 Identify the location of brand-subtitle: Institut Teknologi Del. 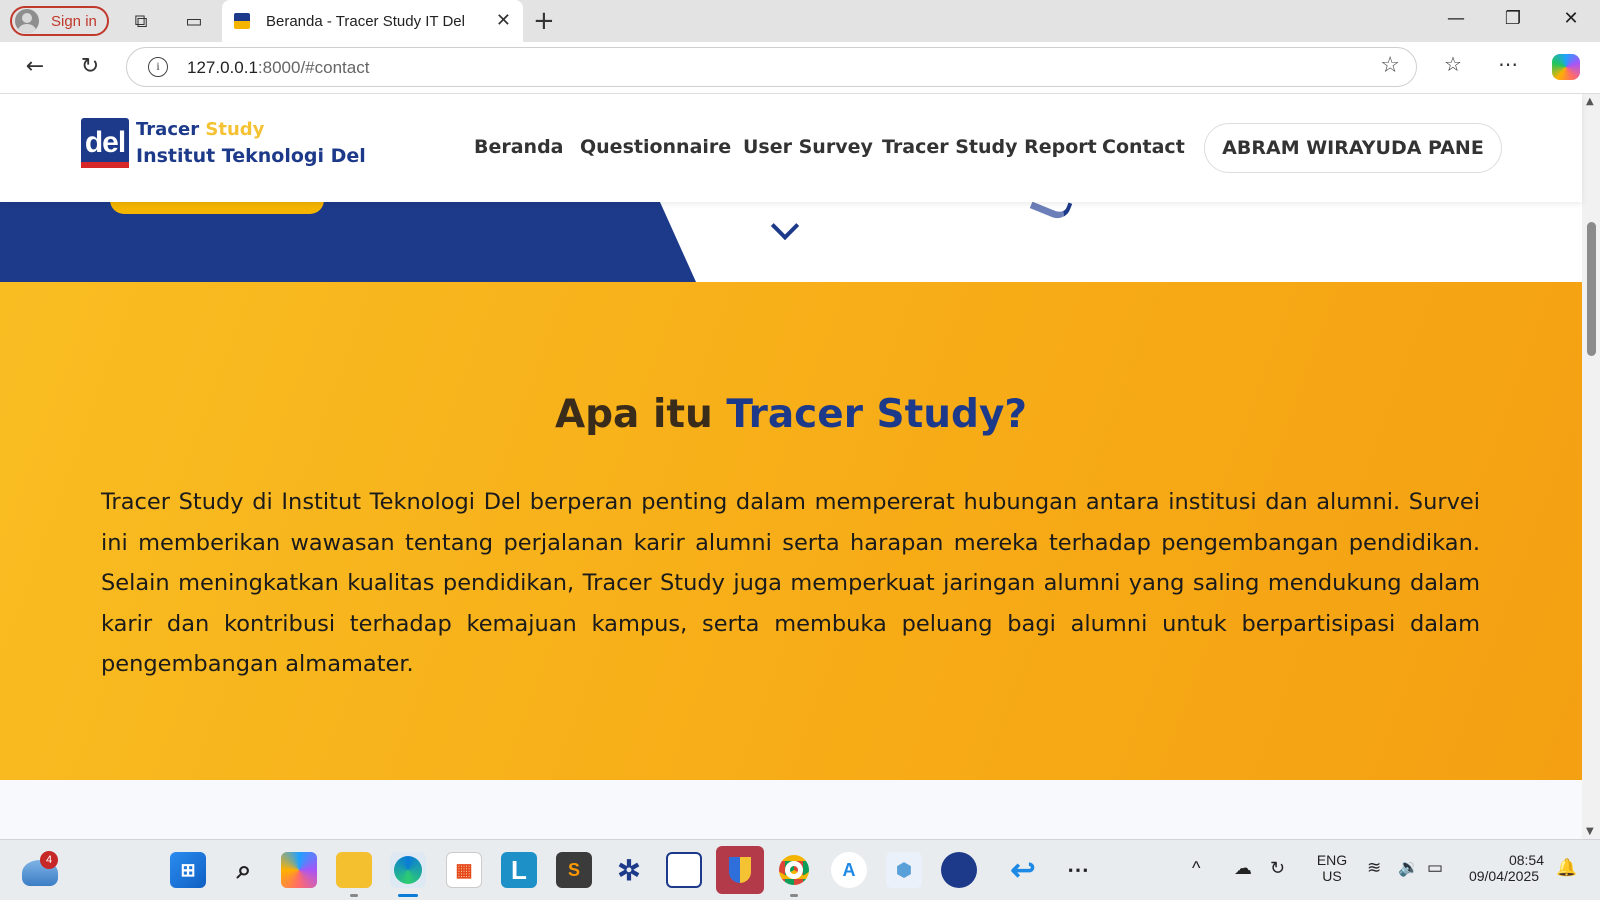
(251, 156).